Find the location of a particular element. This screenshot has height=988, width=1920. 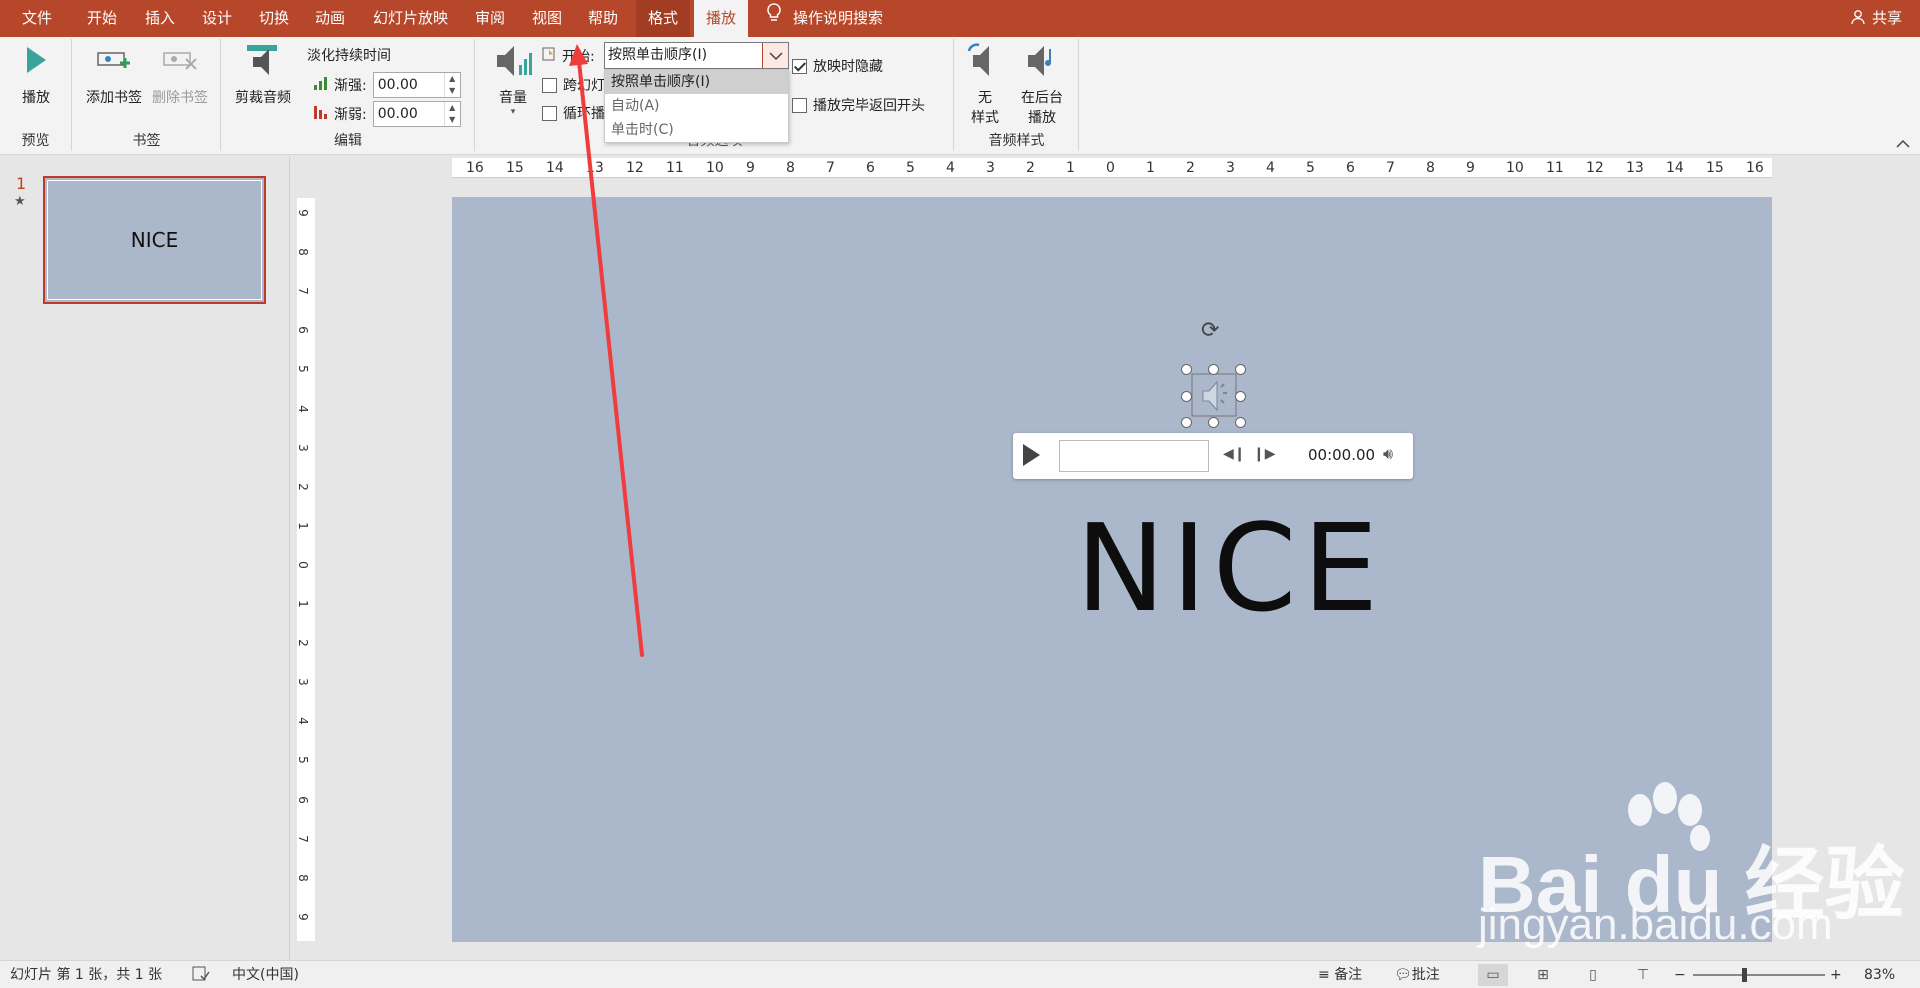

ruler-tick-label: 0 is located at coordinates (302, 565).